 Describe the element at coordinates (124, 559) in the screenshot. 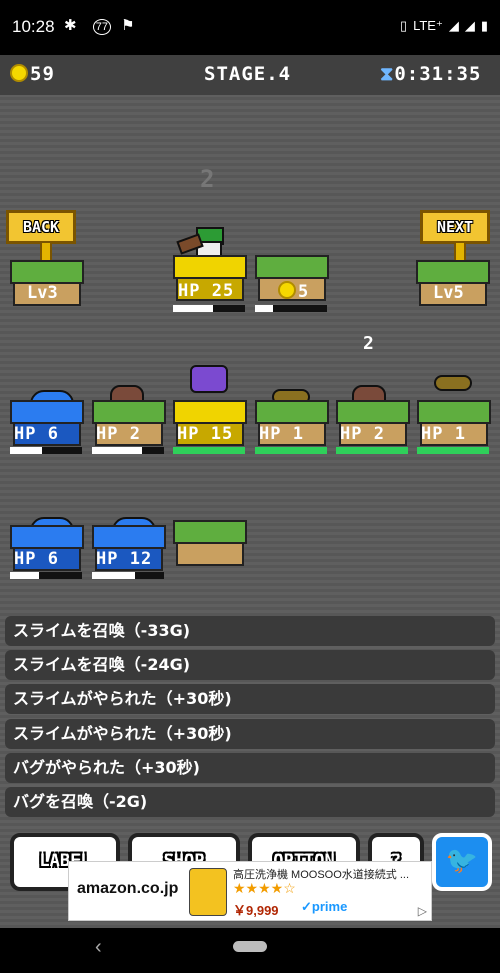

I see `hp-label: HP 12` at that location.